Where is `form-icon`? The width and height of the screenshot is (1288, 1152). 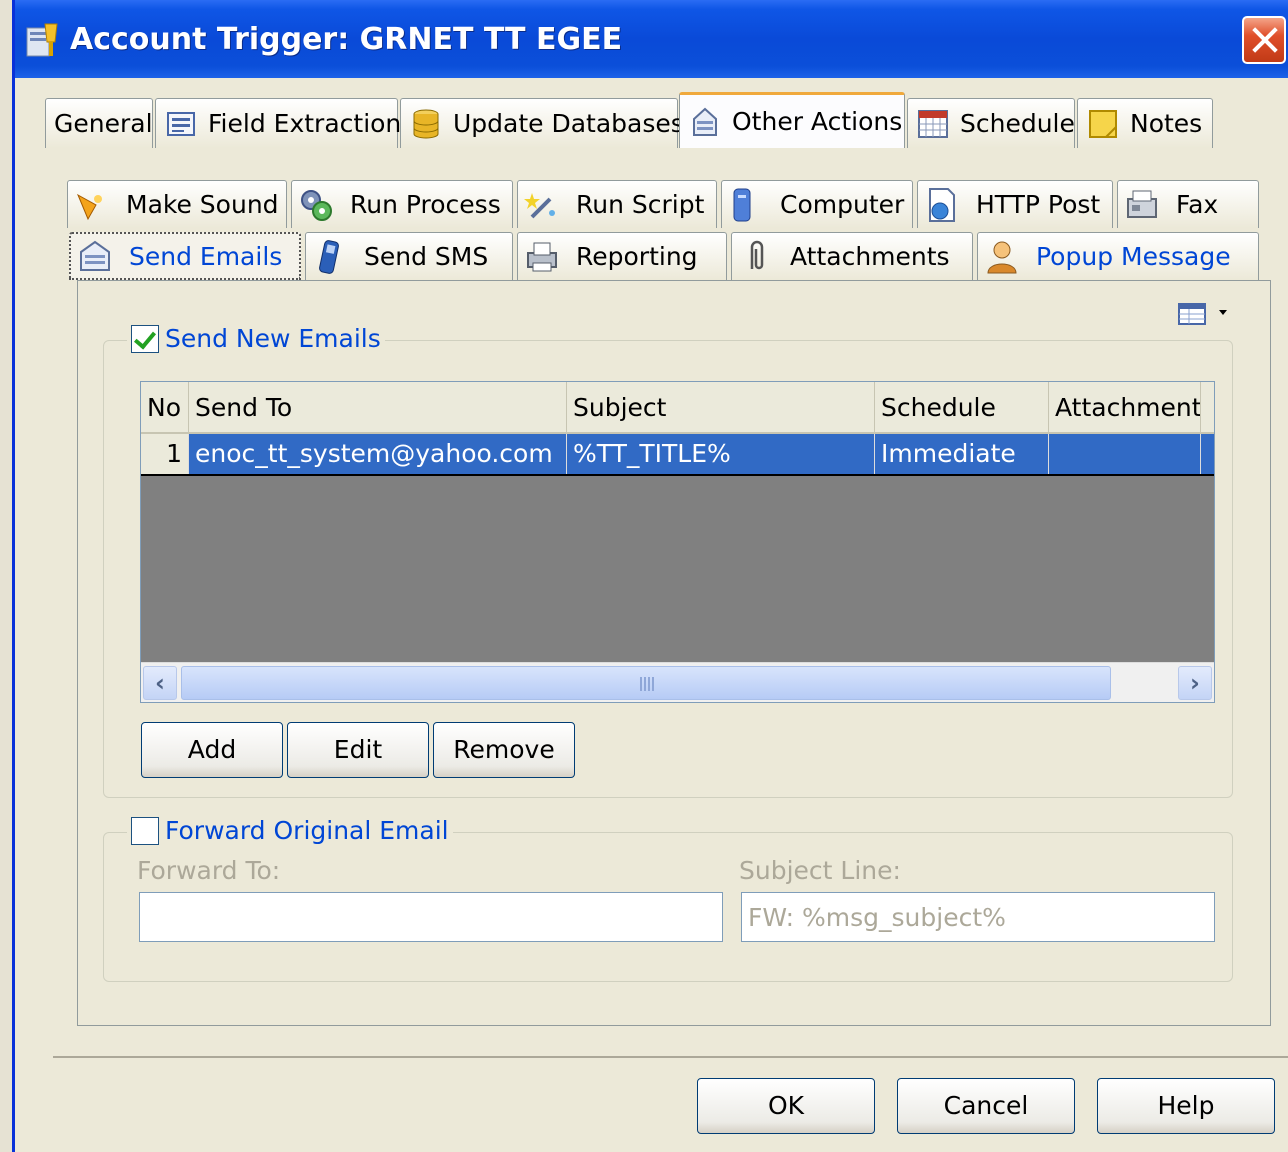
form-icon is located at coordinates (181, 123).